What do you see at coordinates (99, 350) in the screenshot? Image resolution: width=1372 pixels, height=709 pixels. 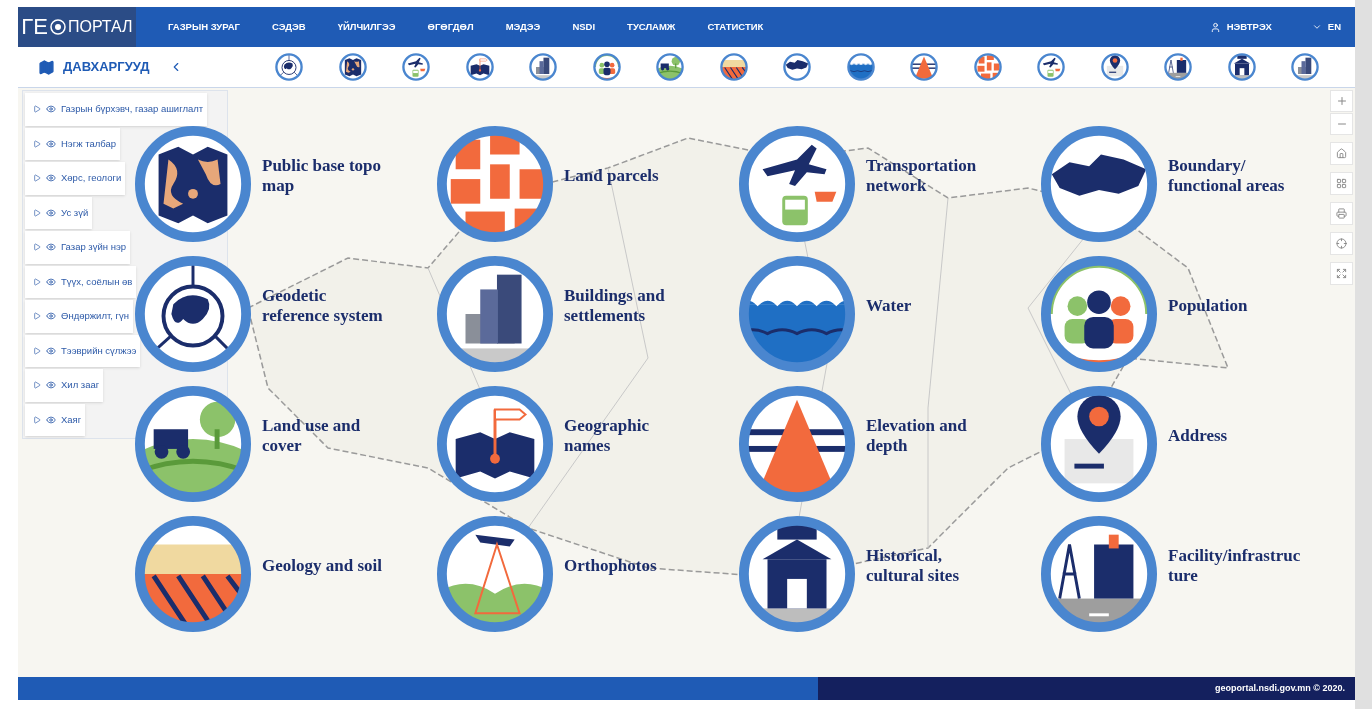 I see `layer-label: Тээврийн сүлжээ` at bounding box center [99, 350].